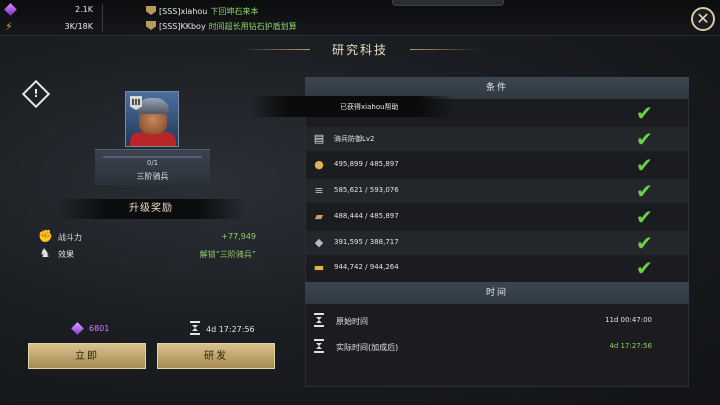 Image resolution: width=720 pixels, height=405 pixels. I want to click on iron-icon: ◆, so click(319, 242).